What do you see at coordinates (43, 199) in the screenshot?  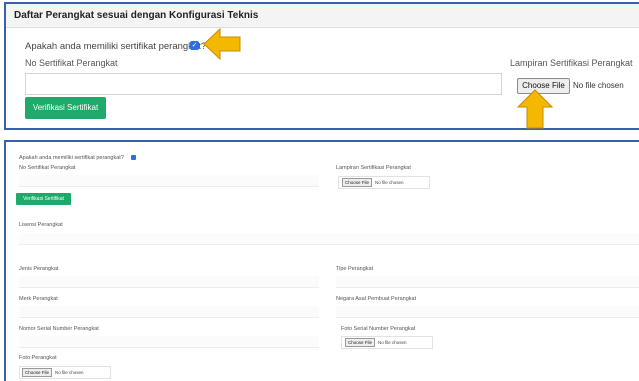 I see `p2-verify-certificate-button: Verifikasi Sertifikat` at bounding box center [43, 199].